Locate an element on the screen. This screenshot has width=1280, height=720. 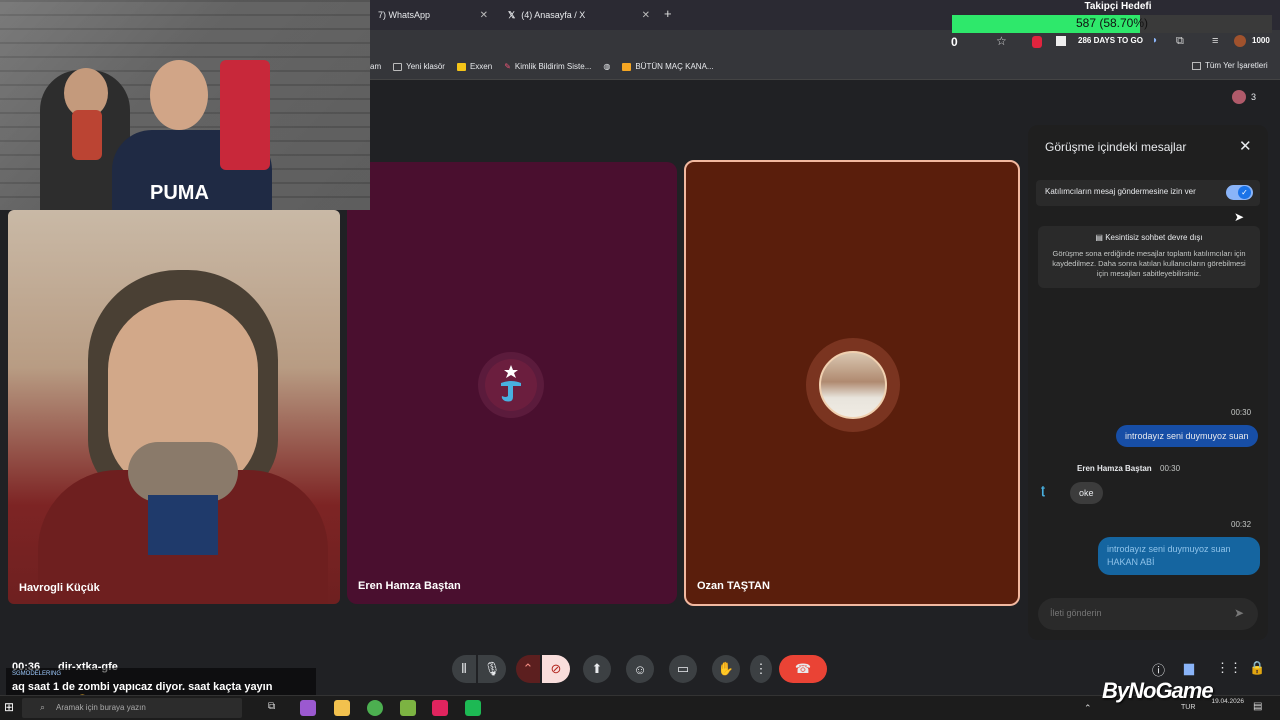
participant-tile-havrogli: Havrogli Küçük is located at coordinates (174, 407).